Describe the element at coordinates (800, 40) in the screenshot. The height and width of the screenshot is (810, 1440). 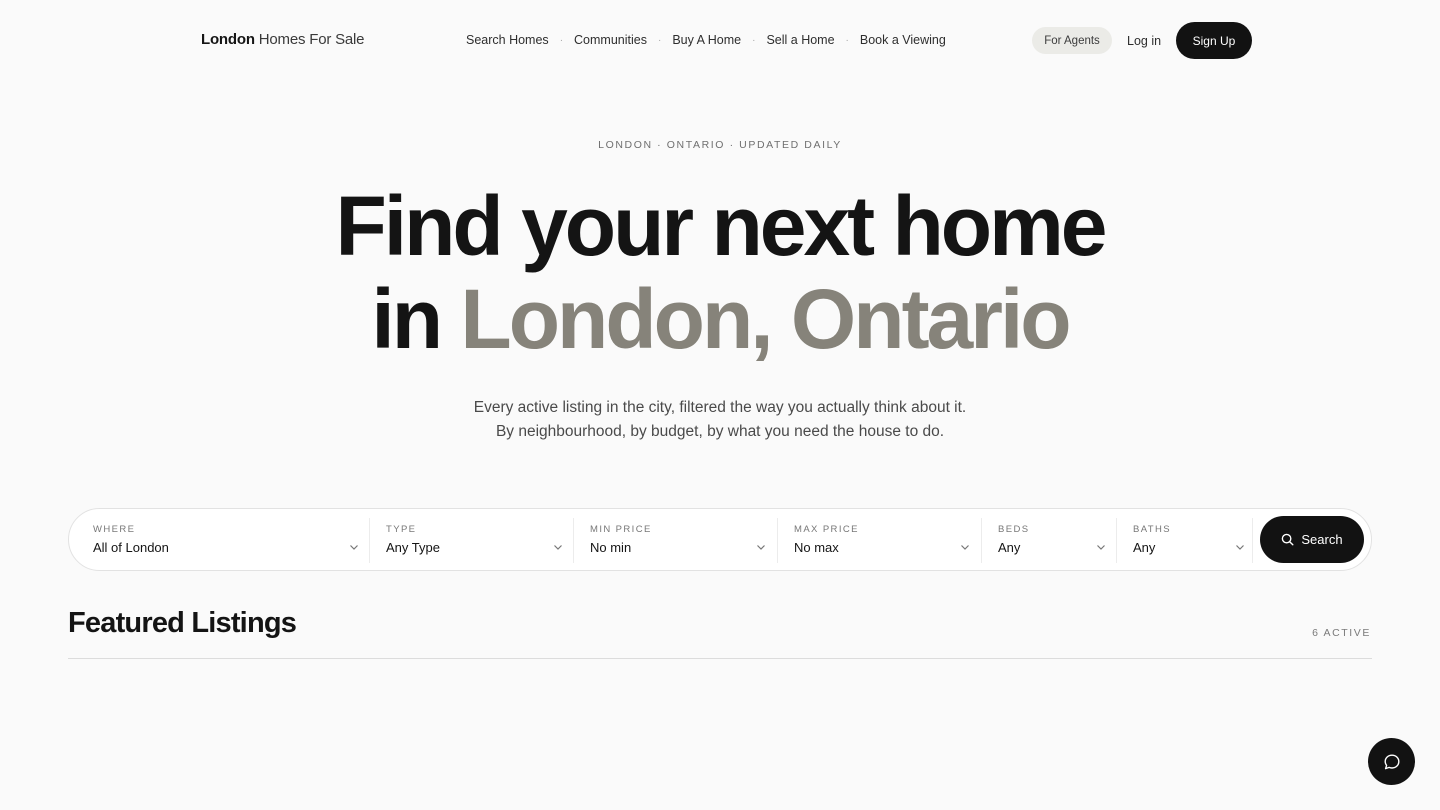
I see `nav-sell-a-home: Sell a Home` at that location.